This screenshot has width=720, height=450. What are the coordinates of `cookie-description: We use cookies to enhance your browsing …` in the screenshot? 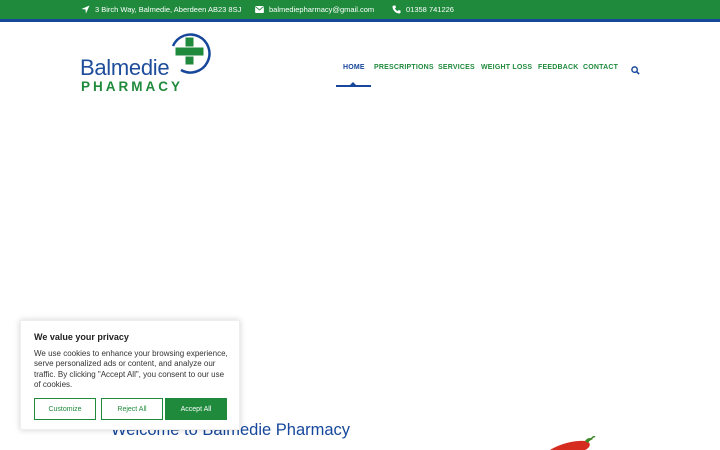 It's located at (131, 369).